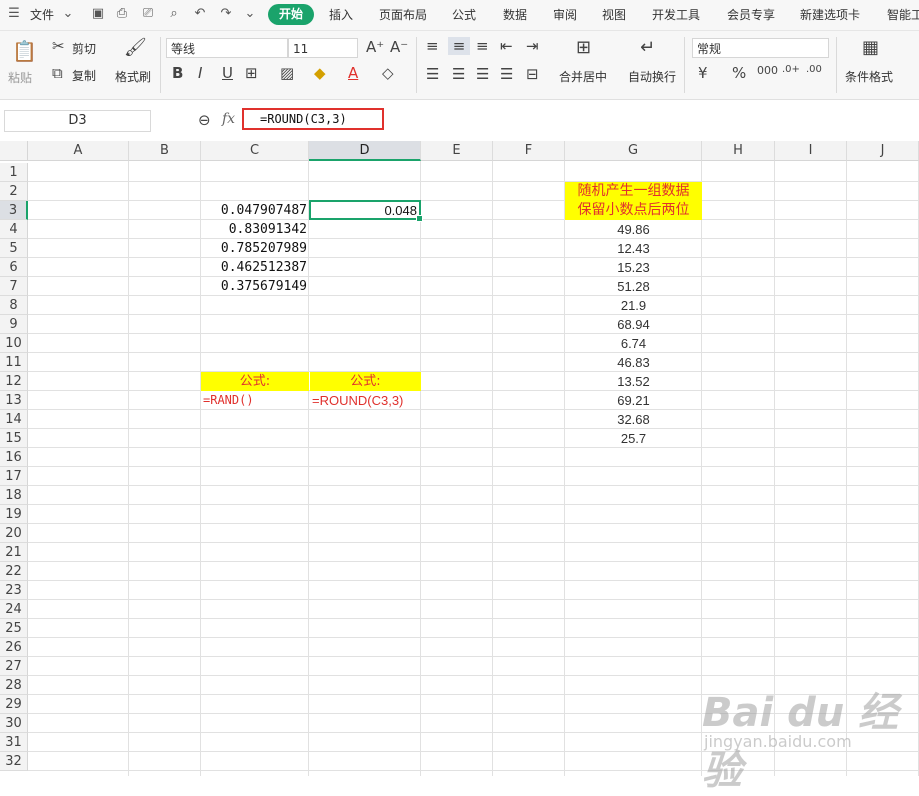  I want to click on row-header-17: 17, so click(14, 476).